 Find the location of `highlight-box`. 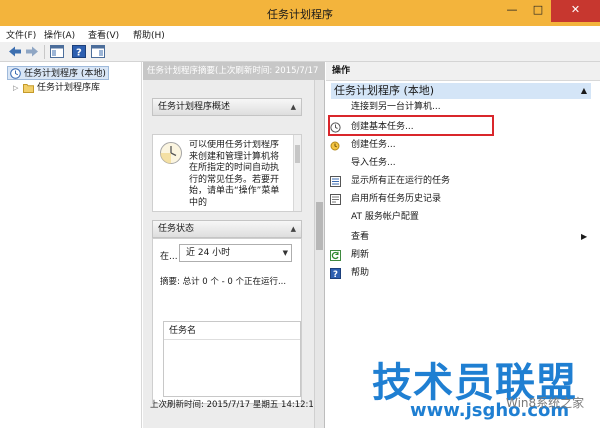

highlight-box is located at coordinates (411, 125).